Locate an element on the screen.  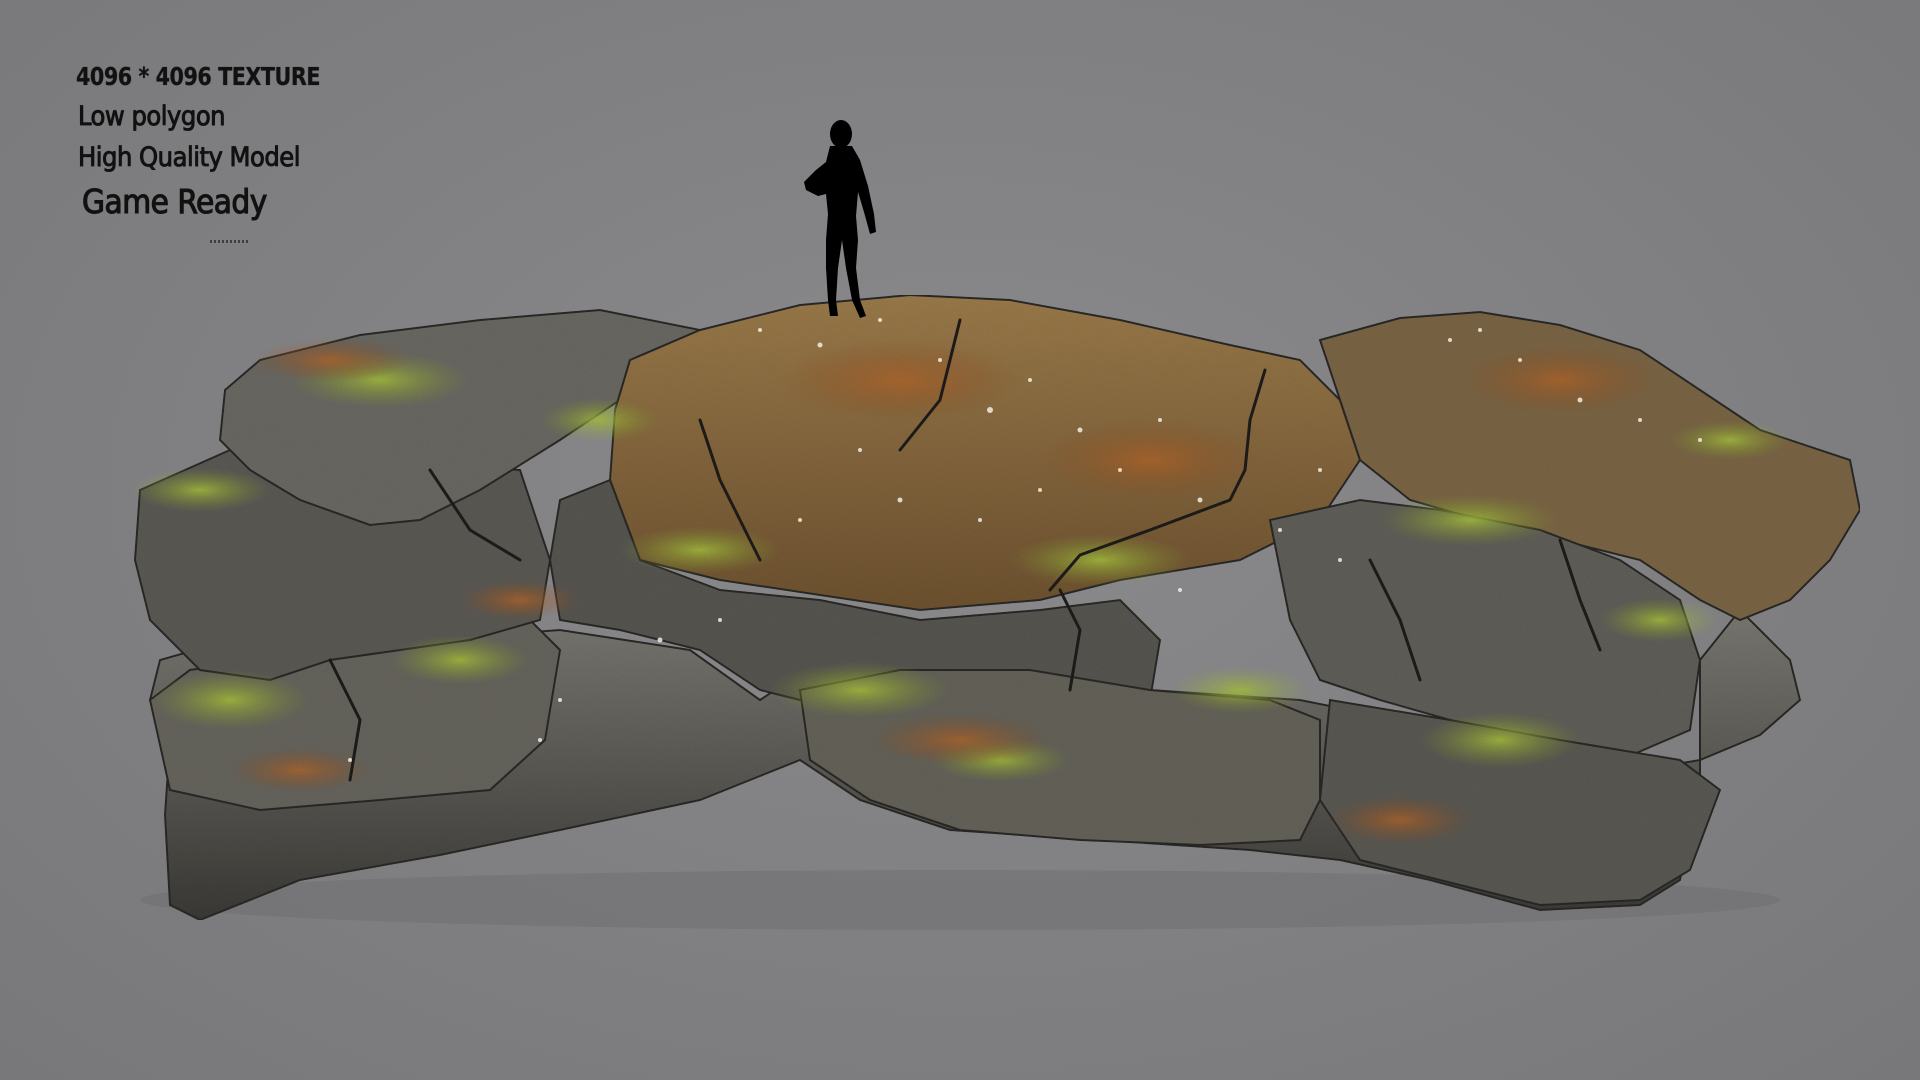
game-ready-label: Game Ready is located at coordinates (174, 201).